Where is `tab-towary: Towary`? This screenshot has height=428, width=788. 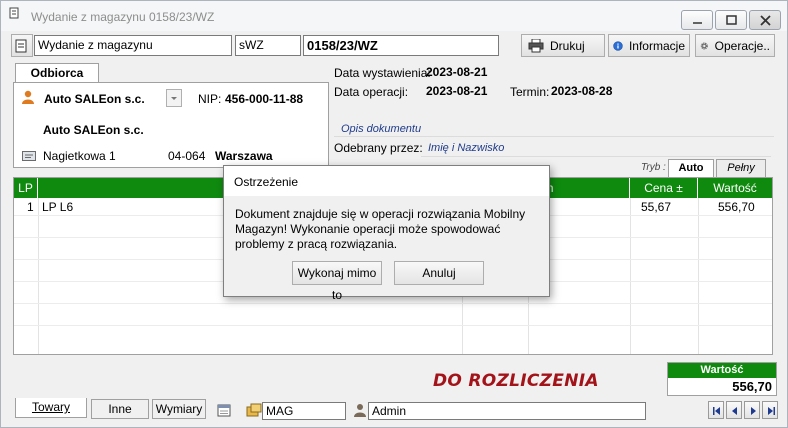 tab-towary: Towary is located at coordinates (51, 408).